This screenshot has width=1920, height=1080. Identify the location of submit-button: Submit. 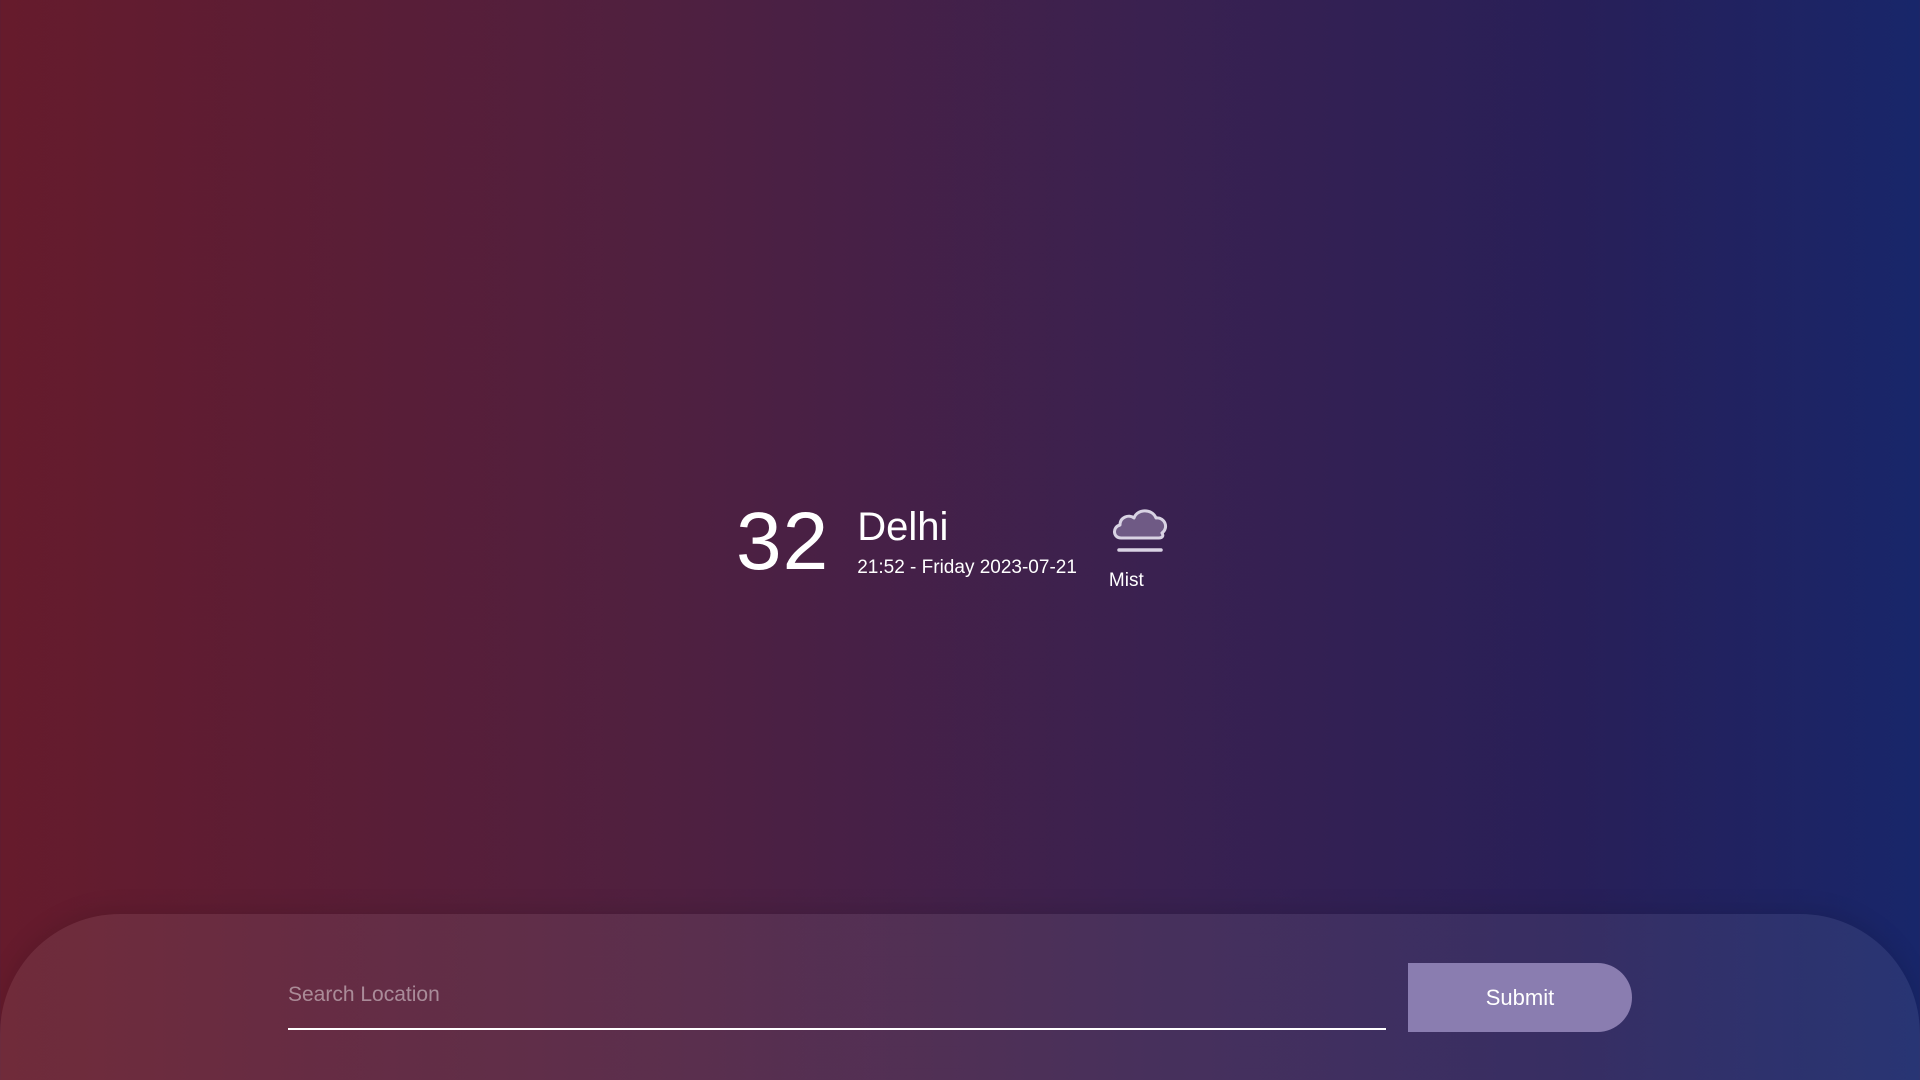
(1520, 997).